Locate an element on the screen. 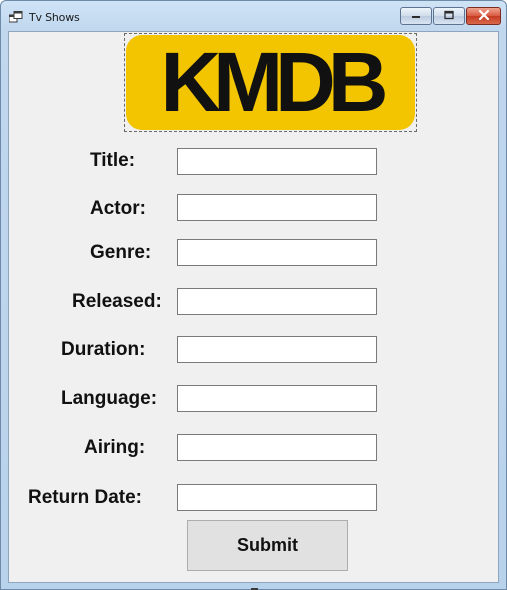  duration-label: Duration: is located at coordinates (103, 349).